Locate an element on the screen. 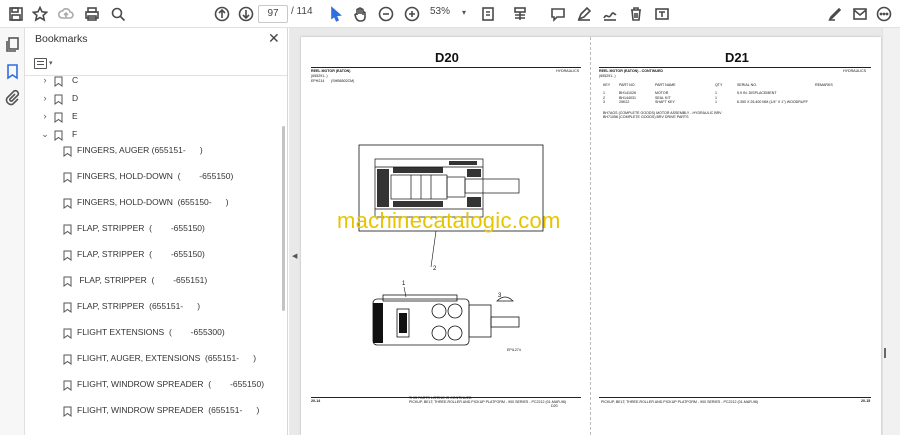 This screenshot has height=435, width=900. search-icon is located at coordinates (118, 14).